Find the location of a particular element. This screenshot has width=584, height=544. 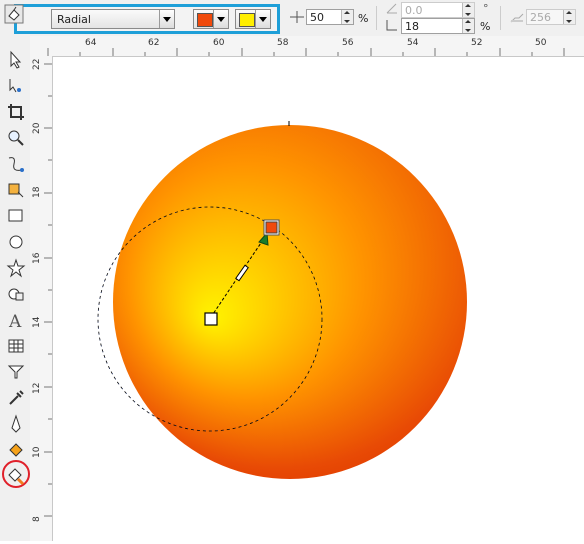

ruler-label: 20 is located at coordinates (37, 128).